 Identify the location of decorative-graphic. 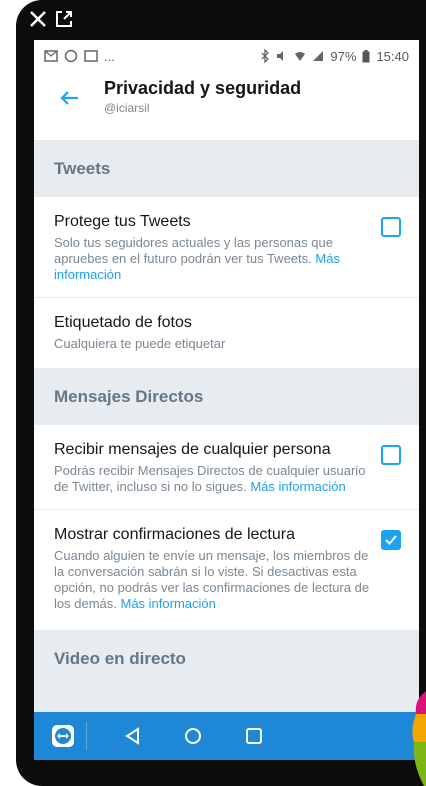
(419, 738).